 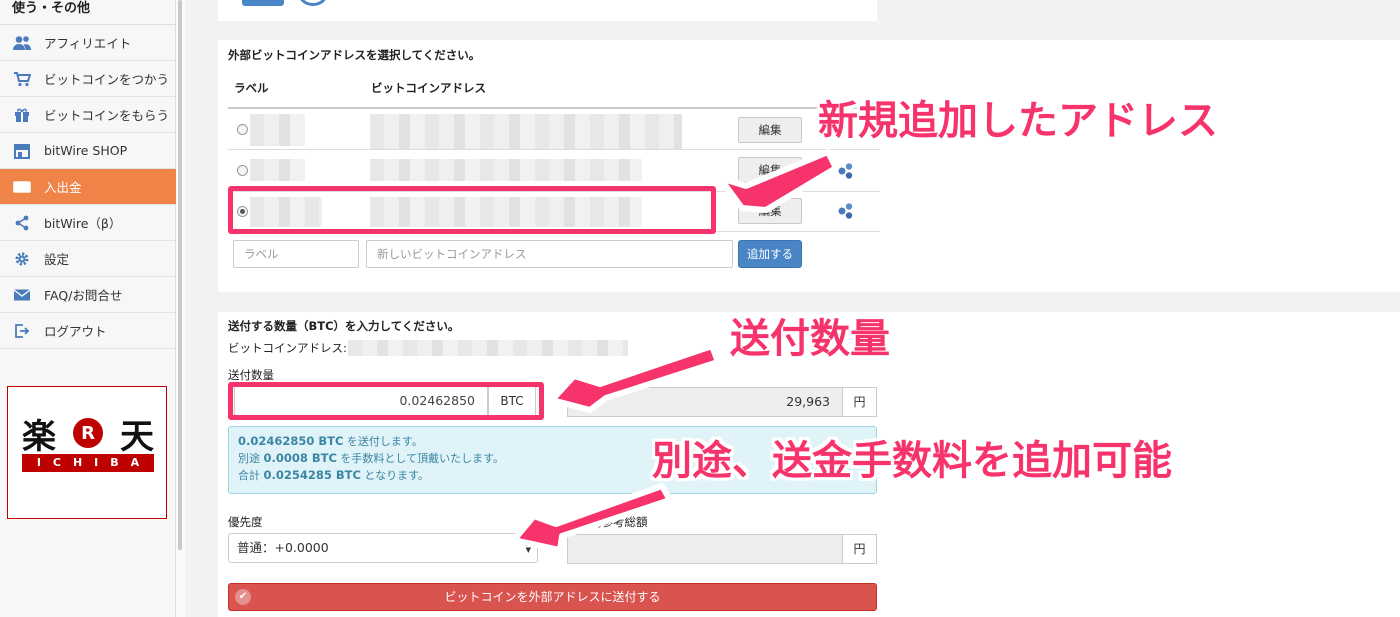 What do you see at coordinates (63, 187) in the screenshot?
I see `sidebar-item-label: 入出金` at bounding box center [63, 187].